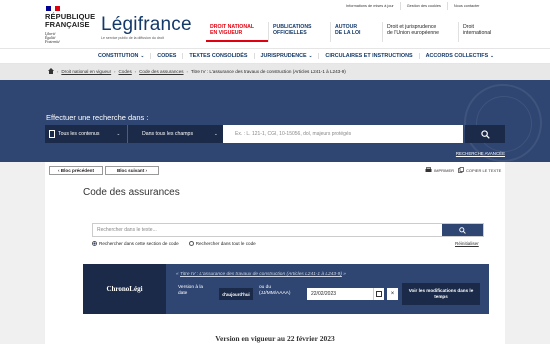 This screenshot has width=550, height=344. Describe the element at coordinates (237, 32) in the screenshot. I see `nav-droit-national: DROIT NATIONAL EN VIGUEUR` at that location.